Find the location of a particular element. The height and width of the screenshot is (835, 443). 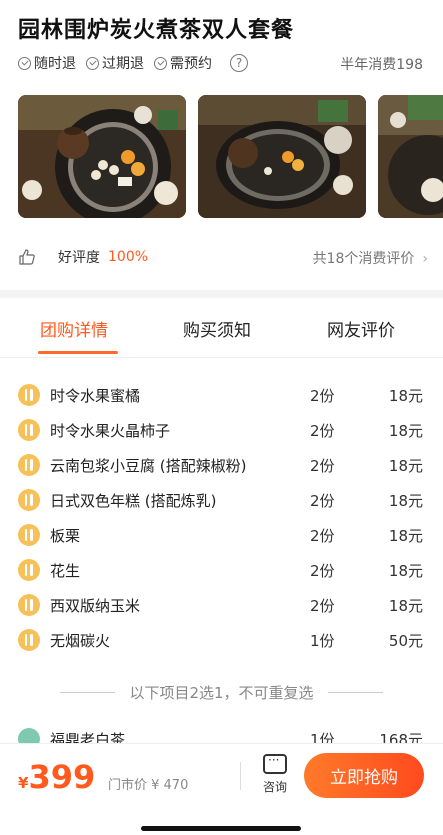

service-badges: 随时退 过期退 需预约 ? is located at coordinates (133, 63).